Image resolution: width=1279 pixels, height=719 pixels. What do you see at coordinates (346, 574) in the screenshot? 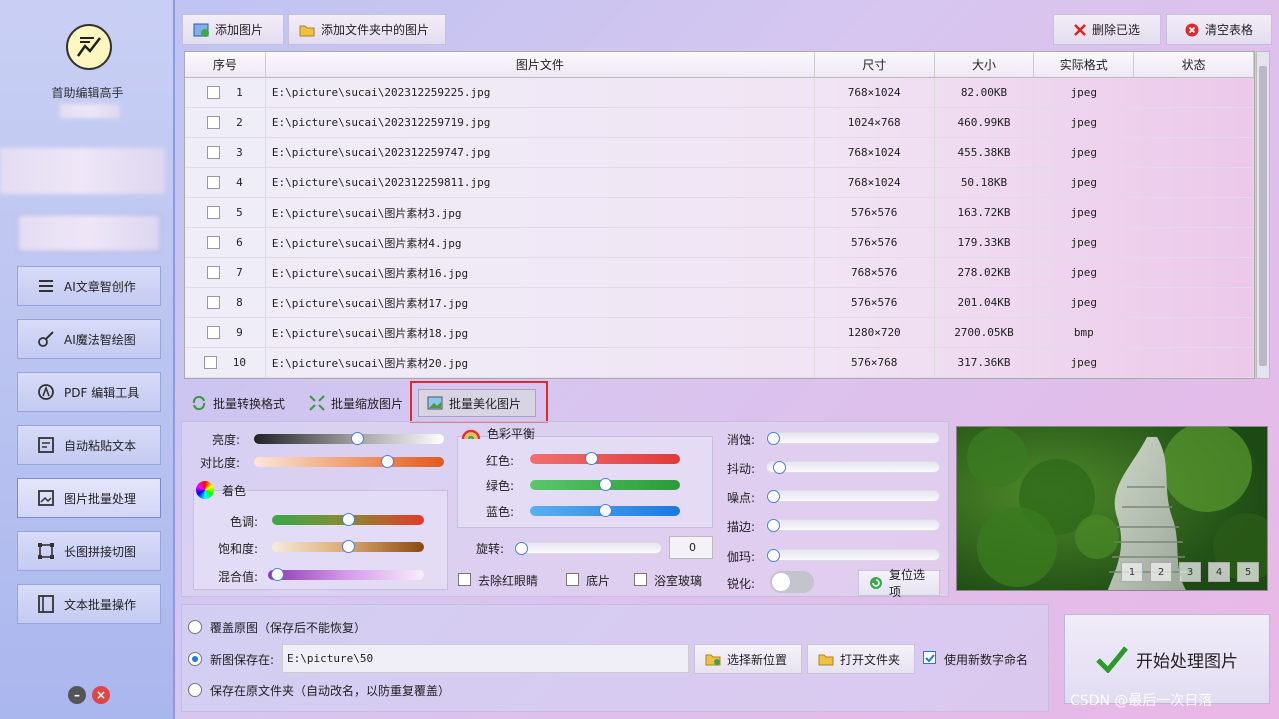
I see `blend-slider` at bounding box center [346, 574].